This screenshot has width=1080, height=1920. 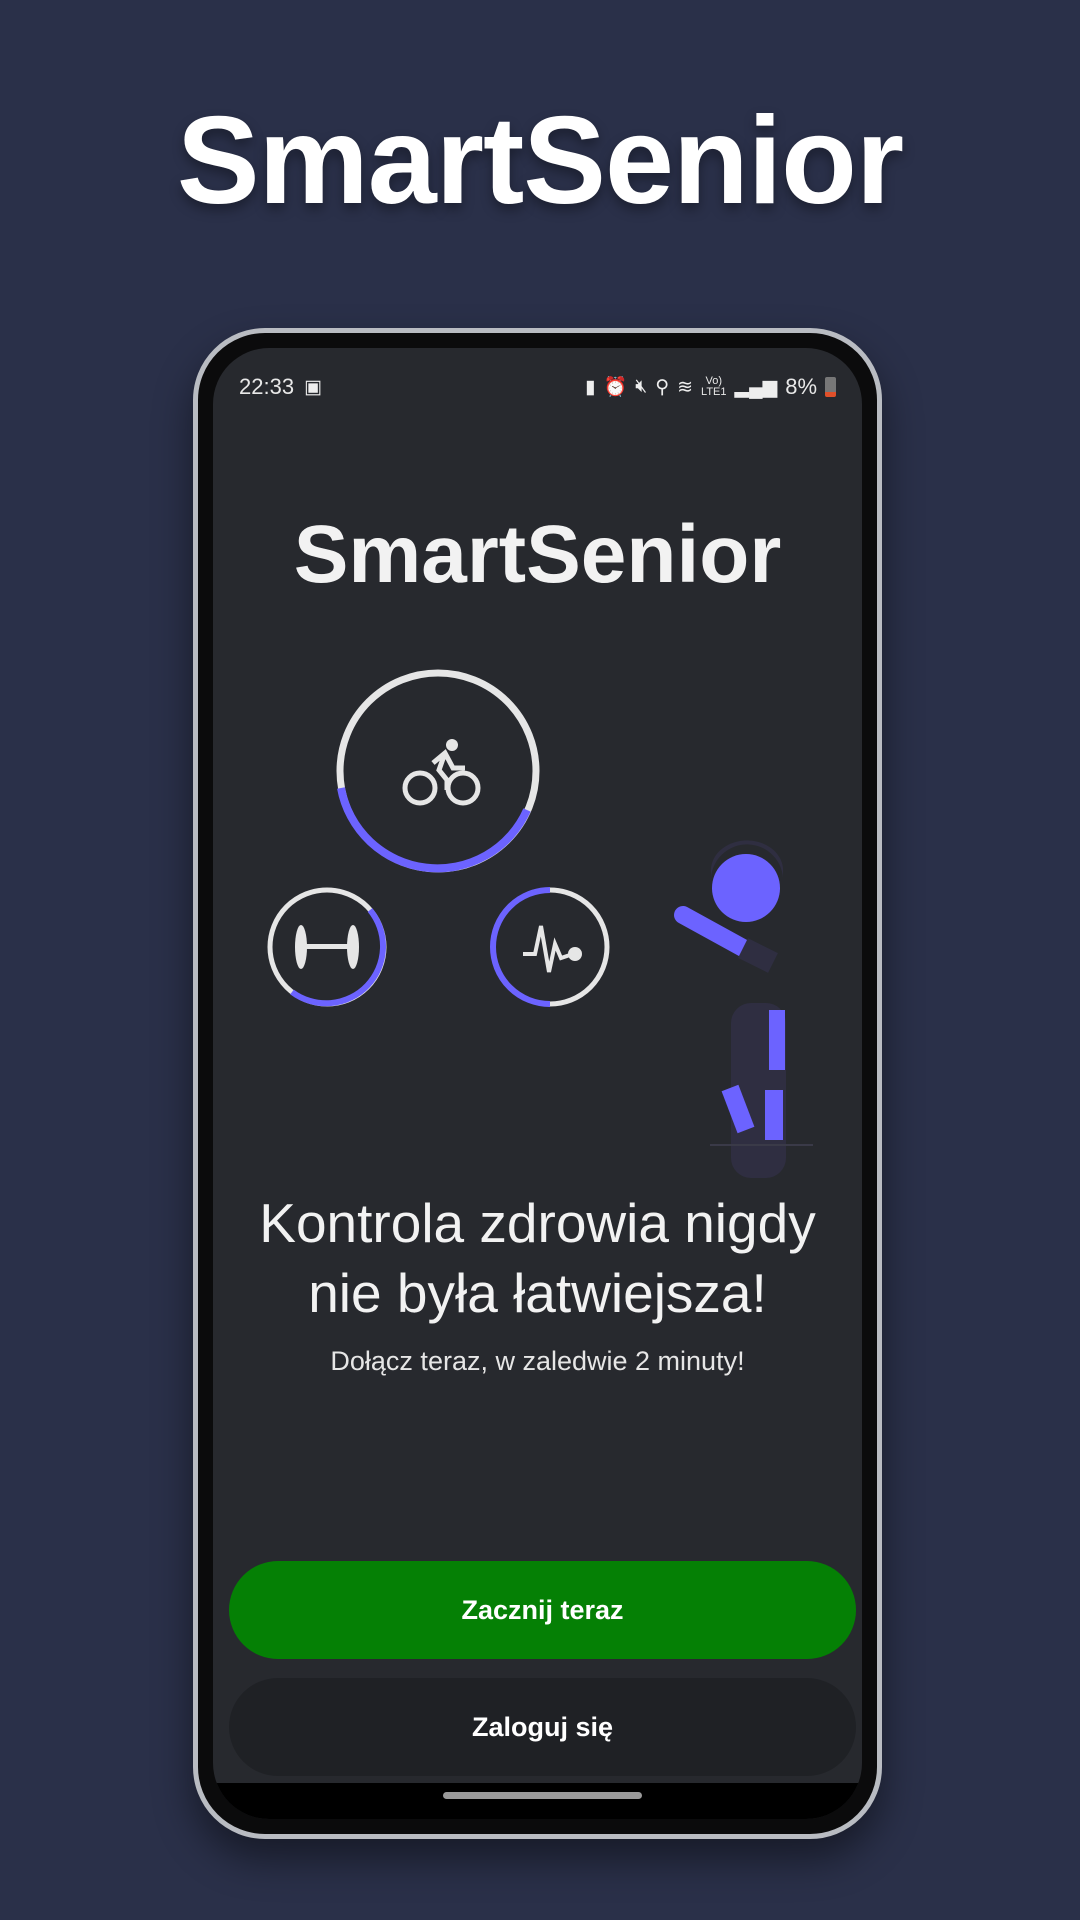 What do you see at coordinates (542, 1795) in the screenshot?
I see `home-indicator` at bounding box center [542, 1795].